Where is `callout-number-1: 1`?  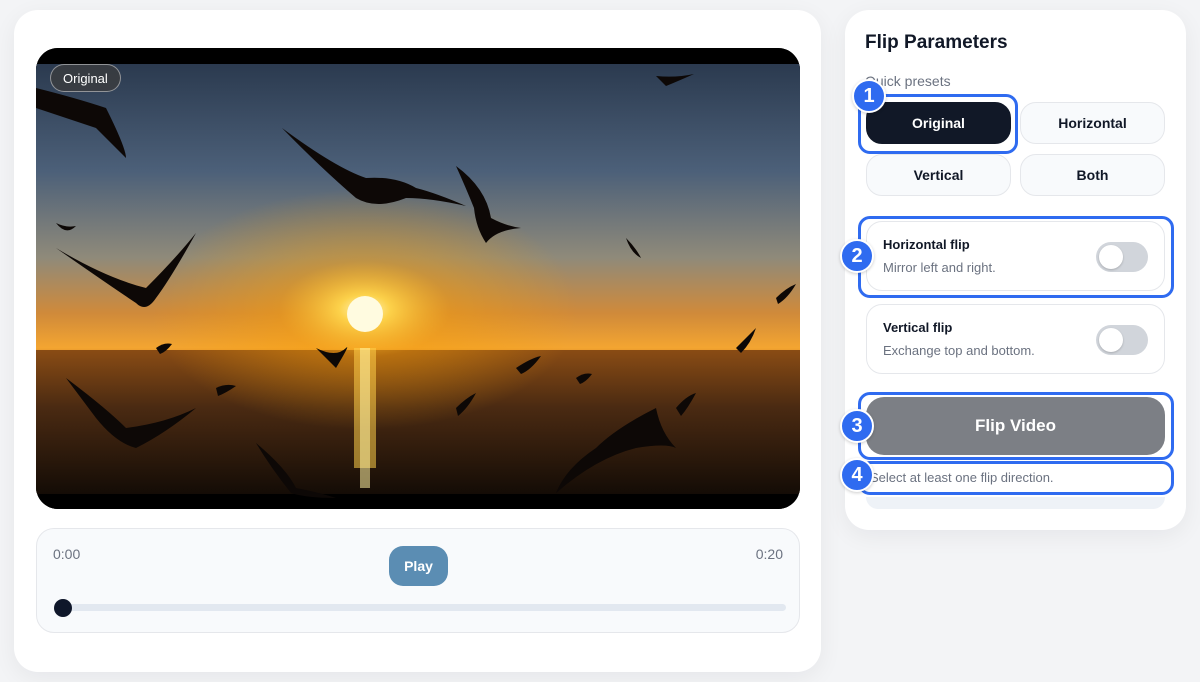 callout-number-1: 1 is located at coordinates (869, 96).